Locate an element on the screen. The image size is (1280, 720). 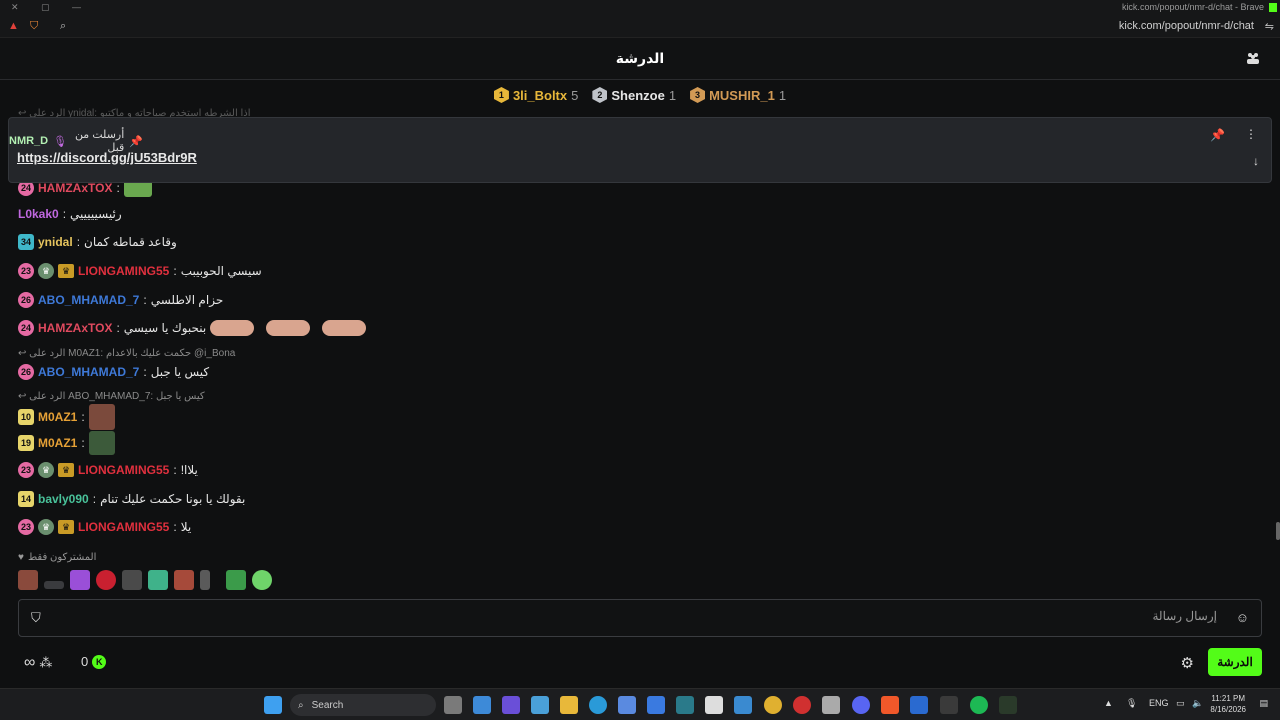
chrome-icon is located at coordinates (773, 705).